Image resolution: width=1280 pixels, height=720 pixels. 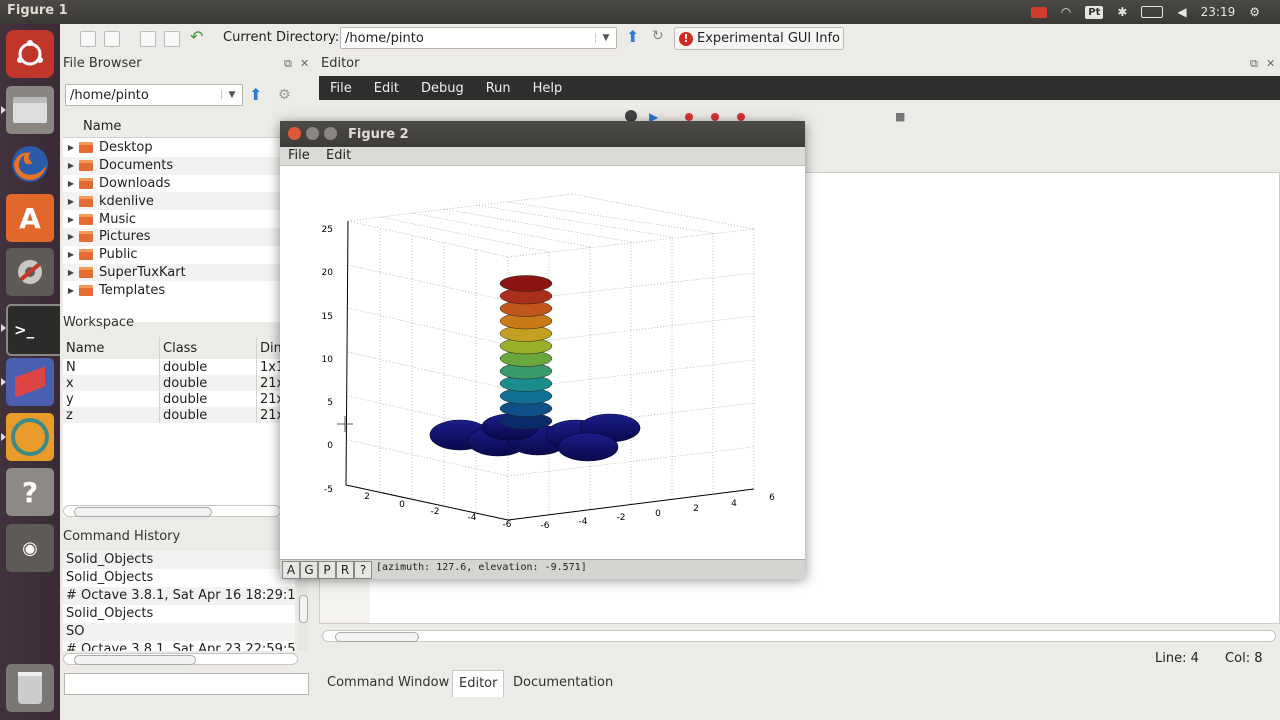 I want to click on table-row: z double 21x, so click(x=173, y=415).